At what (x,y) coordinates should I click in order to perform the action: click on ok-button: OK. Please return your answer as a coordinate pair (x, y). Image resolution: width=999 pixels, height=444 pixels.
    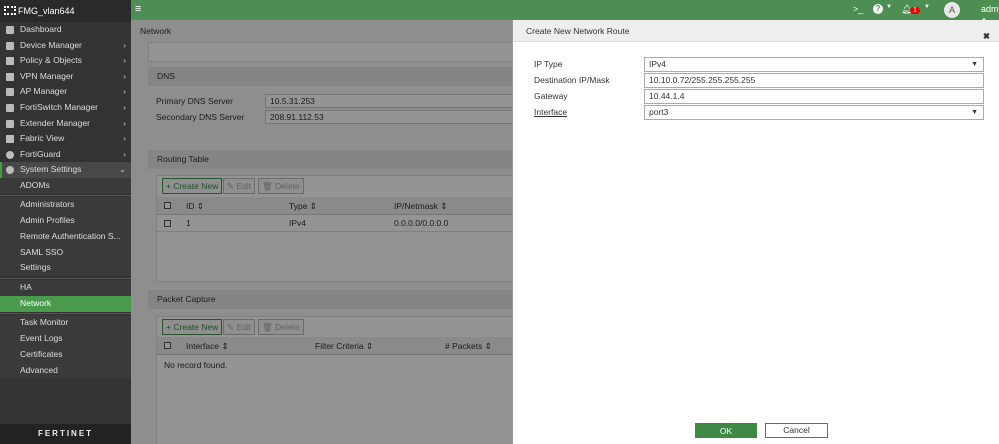
    Looking at the image, I should click on (726, 430).